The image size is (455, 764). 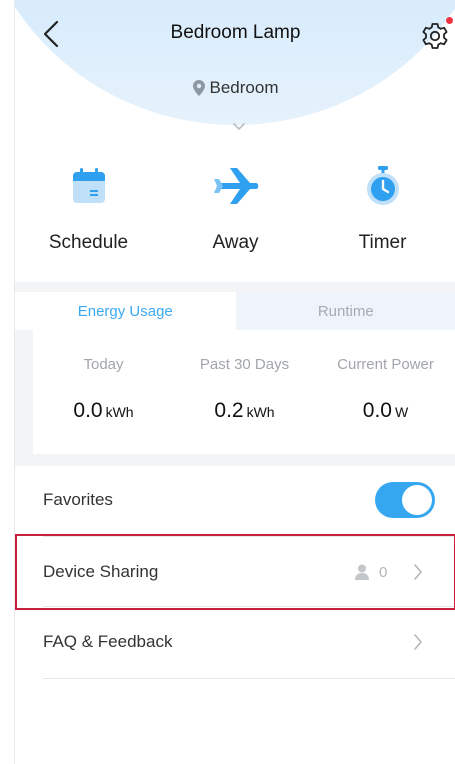 I want to click on shared-users-count: 0, so click(x=371, y=572).